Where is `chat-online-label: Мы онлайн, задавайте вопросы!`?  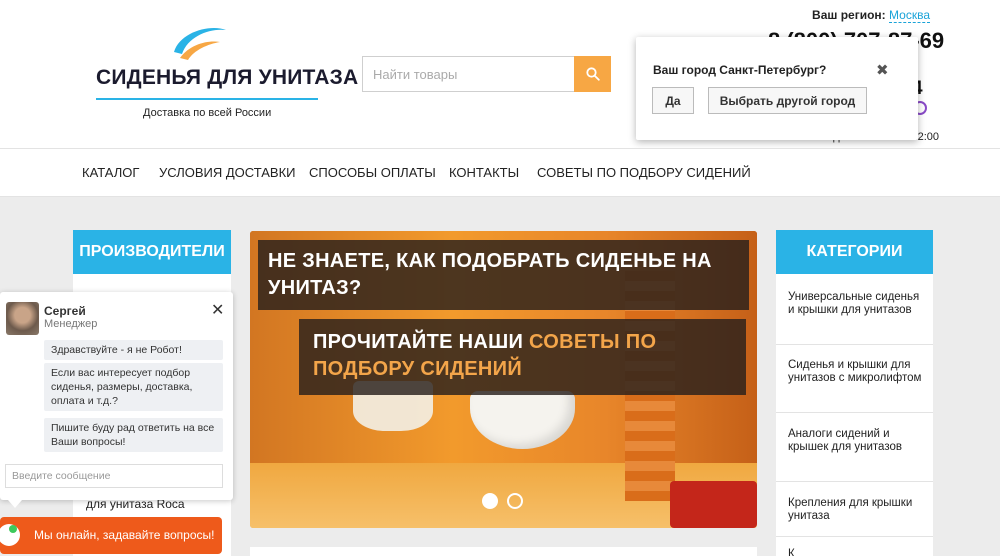
chat-online-label: Мы онлайн, задавайте вопросы! is located at coordinates (124, 535).